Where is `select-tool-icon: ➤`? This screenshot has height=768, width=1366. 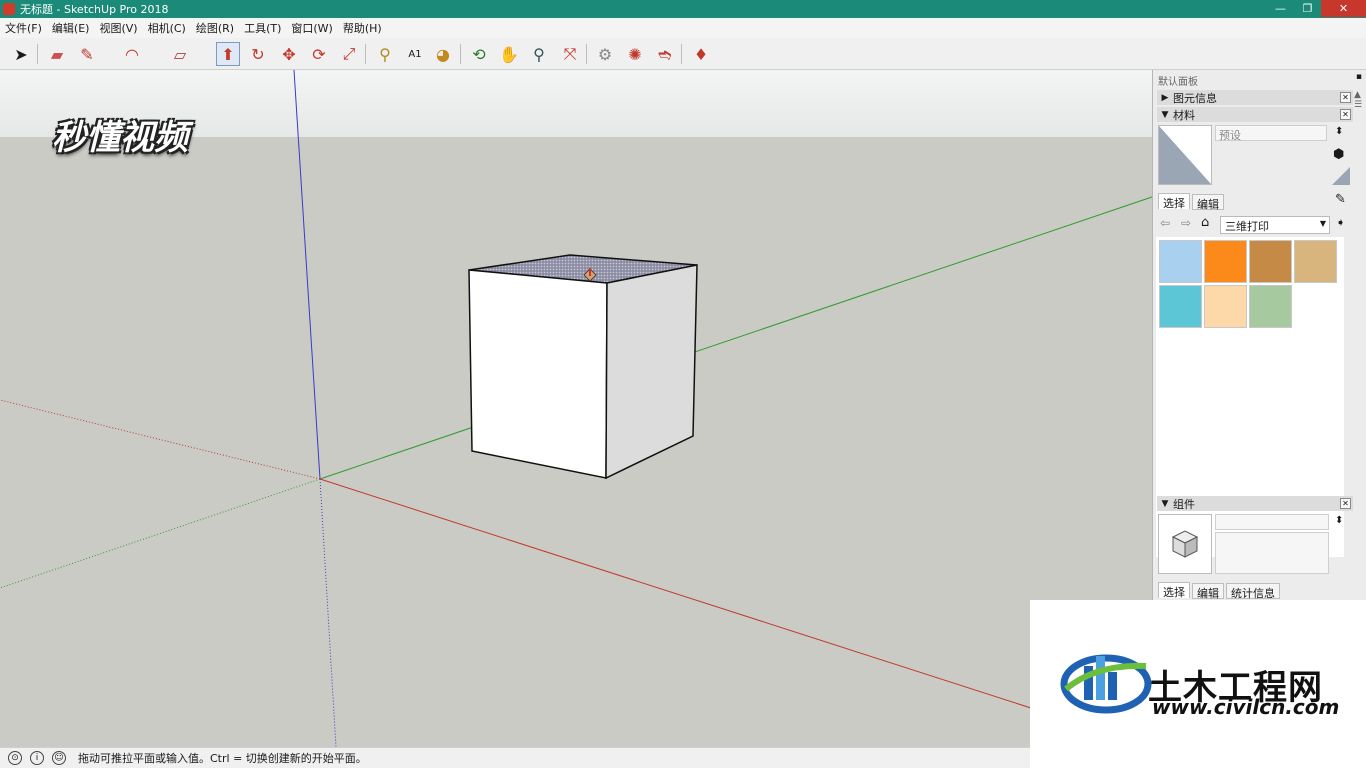
select-tool-icon: ➤ is located at coordinates (21, 54).